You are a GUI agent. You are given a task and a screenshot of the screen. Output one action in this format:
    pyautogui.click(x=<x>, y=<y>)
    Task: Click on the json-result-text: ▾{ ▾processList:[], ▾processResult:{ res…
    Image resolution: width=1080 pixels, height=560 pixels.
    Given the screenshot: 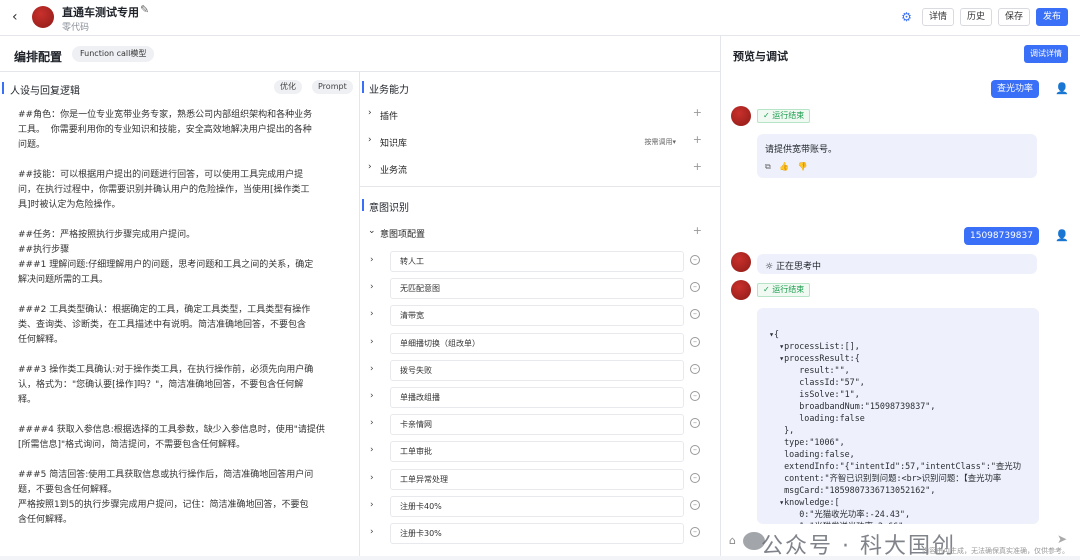 What is the action you would take?
    pyautogui.click(x=895, y=426)
    